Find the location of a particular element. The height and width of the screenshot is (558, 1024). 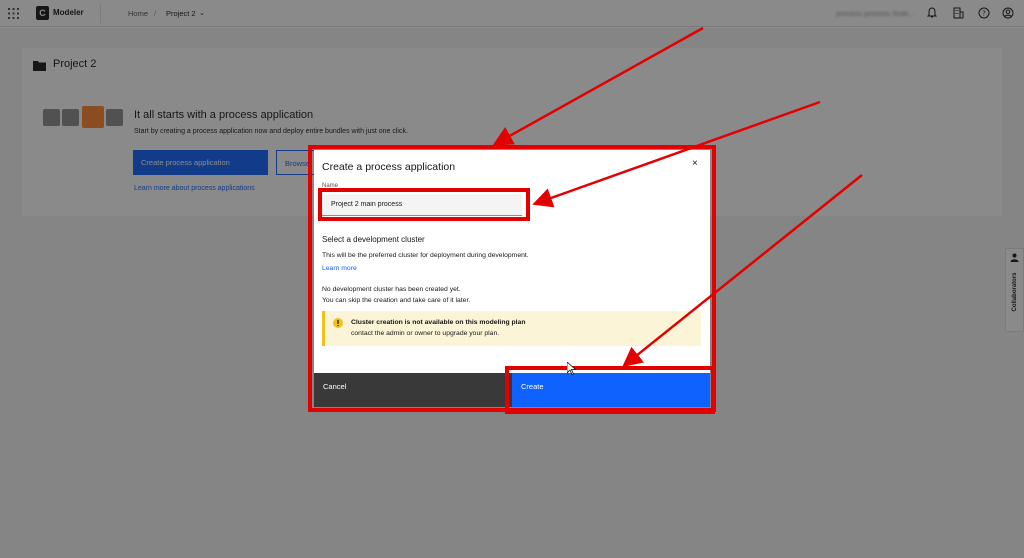

arrow-to-name is located at coordinates (676, 154).